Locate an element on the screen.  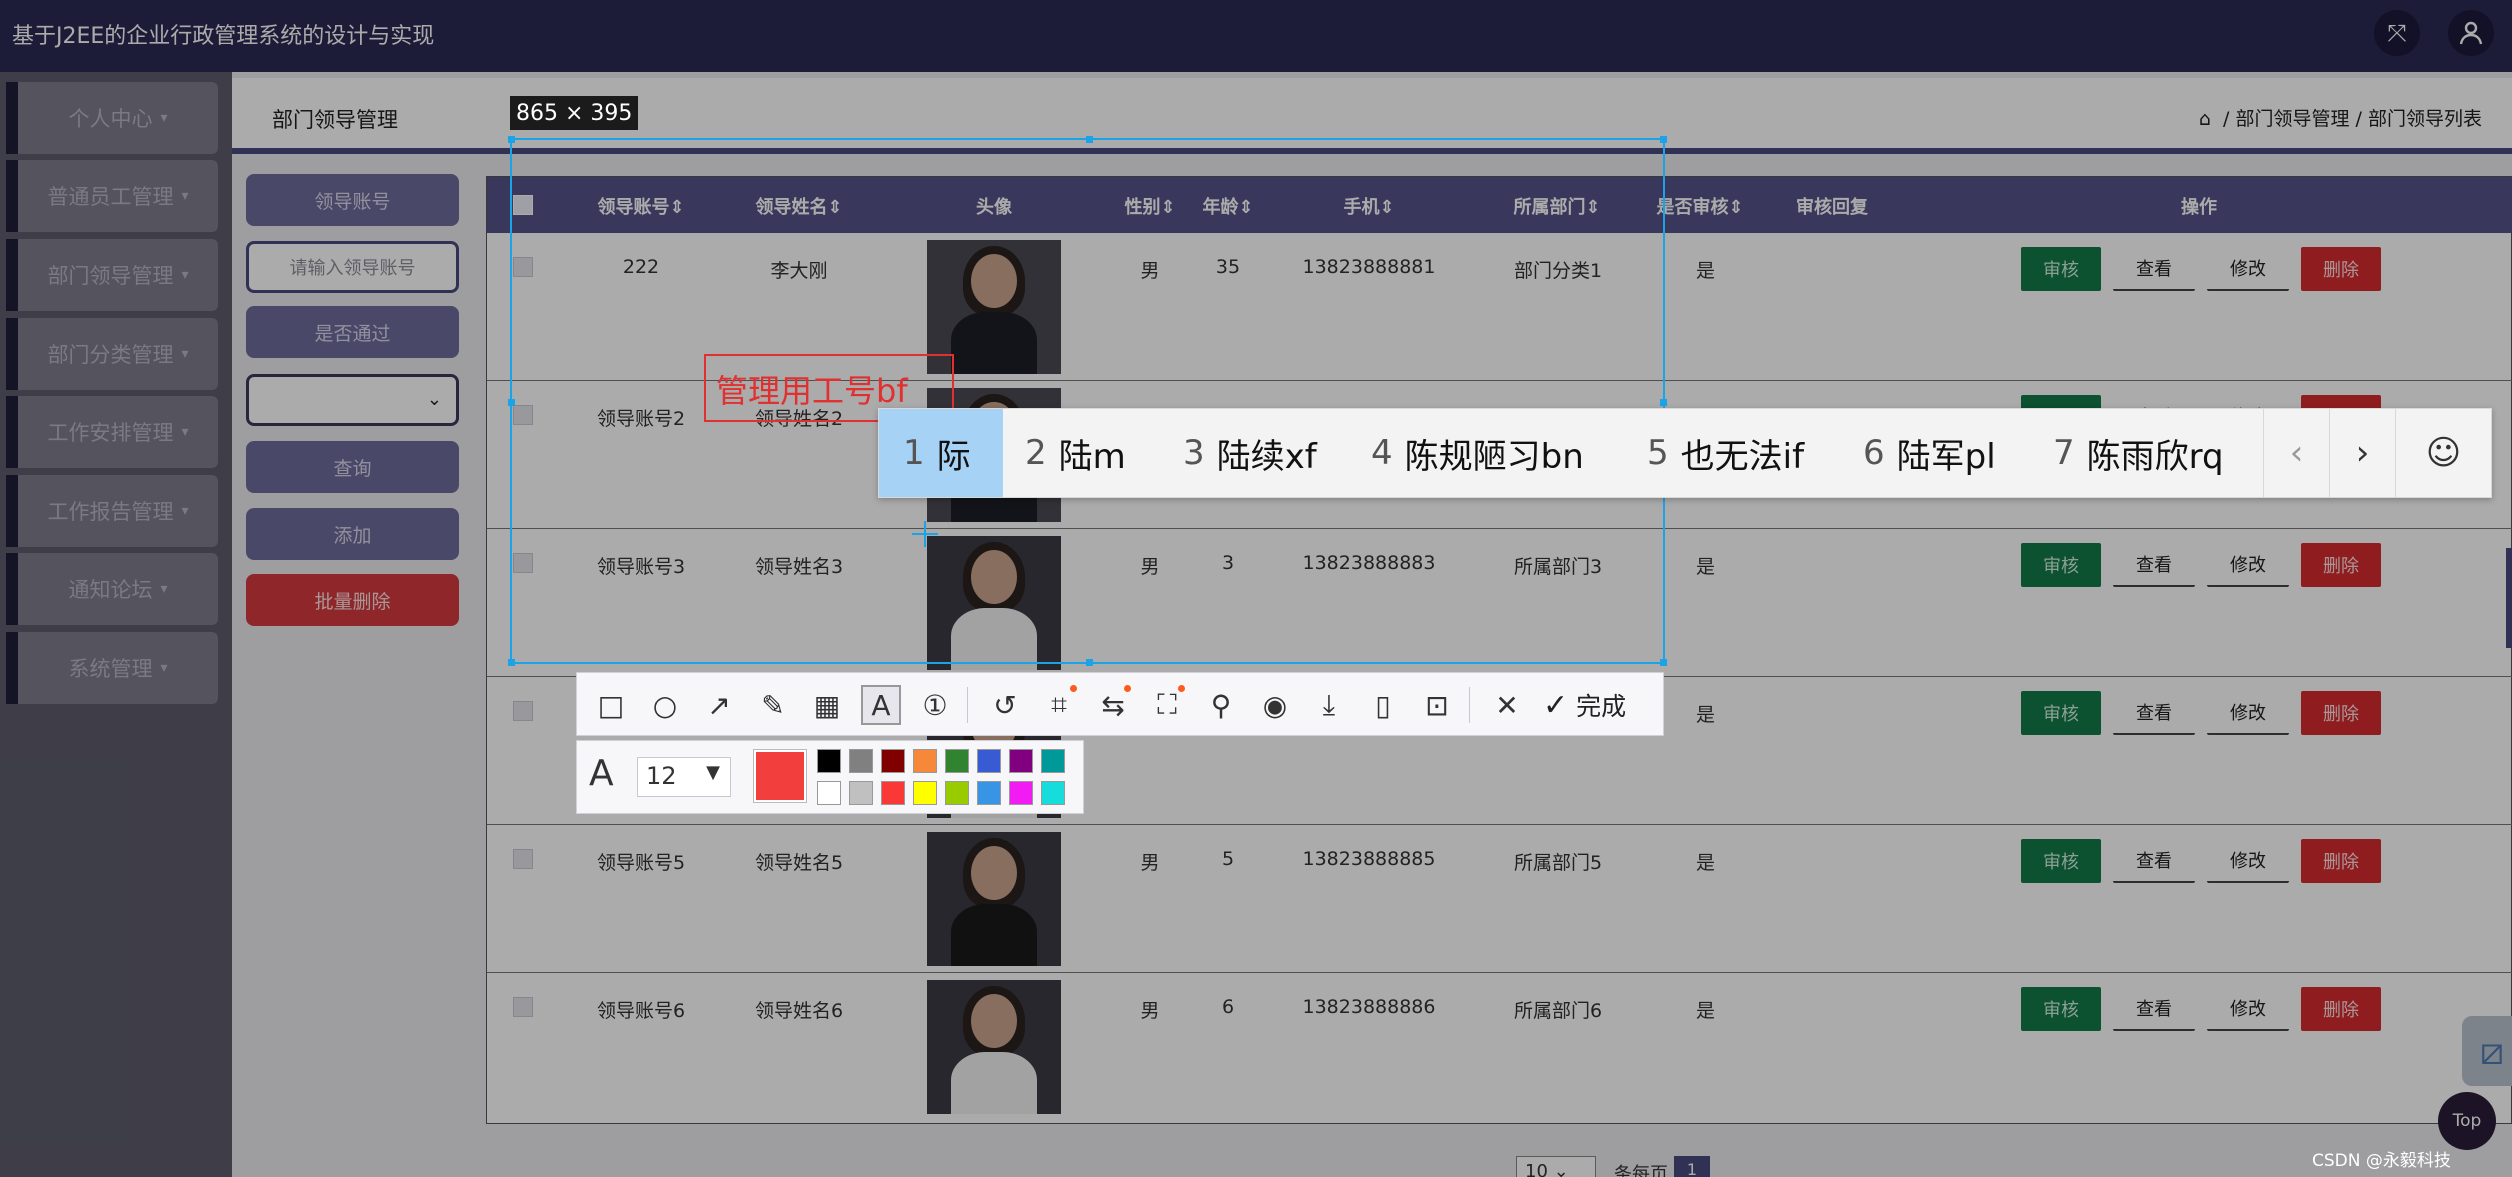
sidebar-item-personal-center: 个人中心 ▾ is located at coordinates (112, 118).